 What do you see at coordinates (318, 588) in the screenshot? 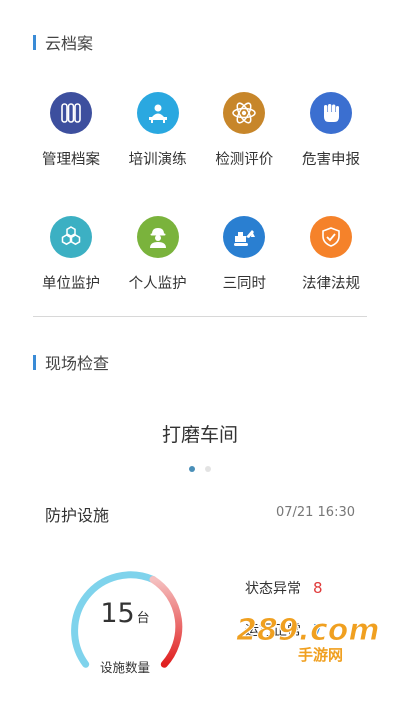
I see `stat-value: 8` at bounding box center [318, 588].